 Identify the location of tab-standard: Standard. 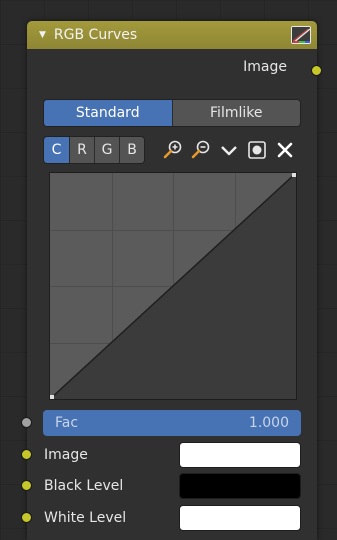
(108, 113).